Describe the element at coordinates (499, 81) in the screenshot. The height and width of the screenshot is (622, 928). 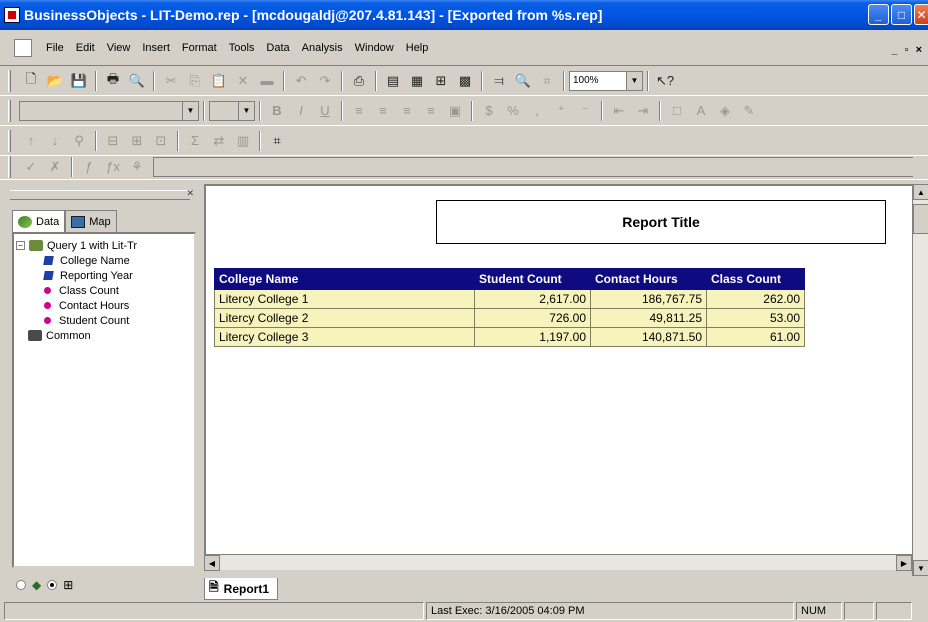
I see `insert-break-icon: ⫤` at that location.